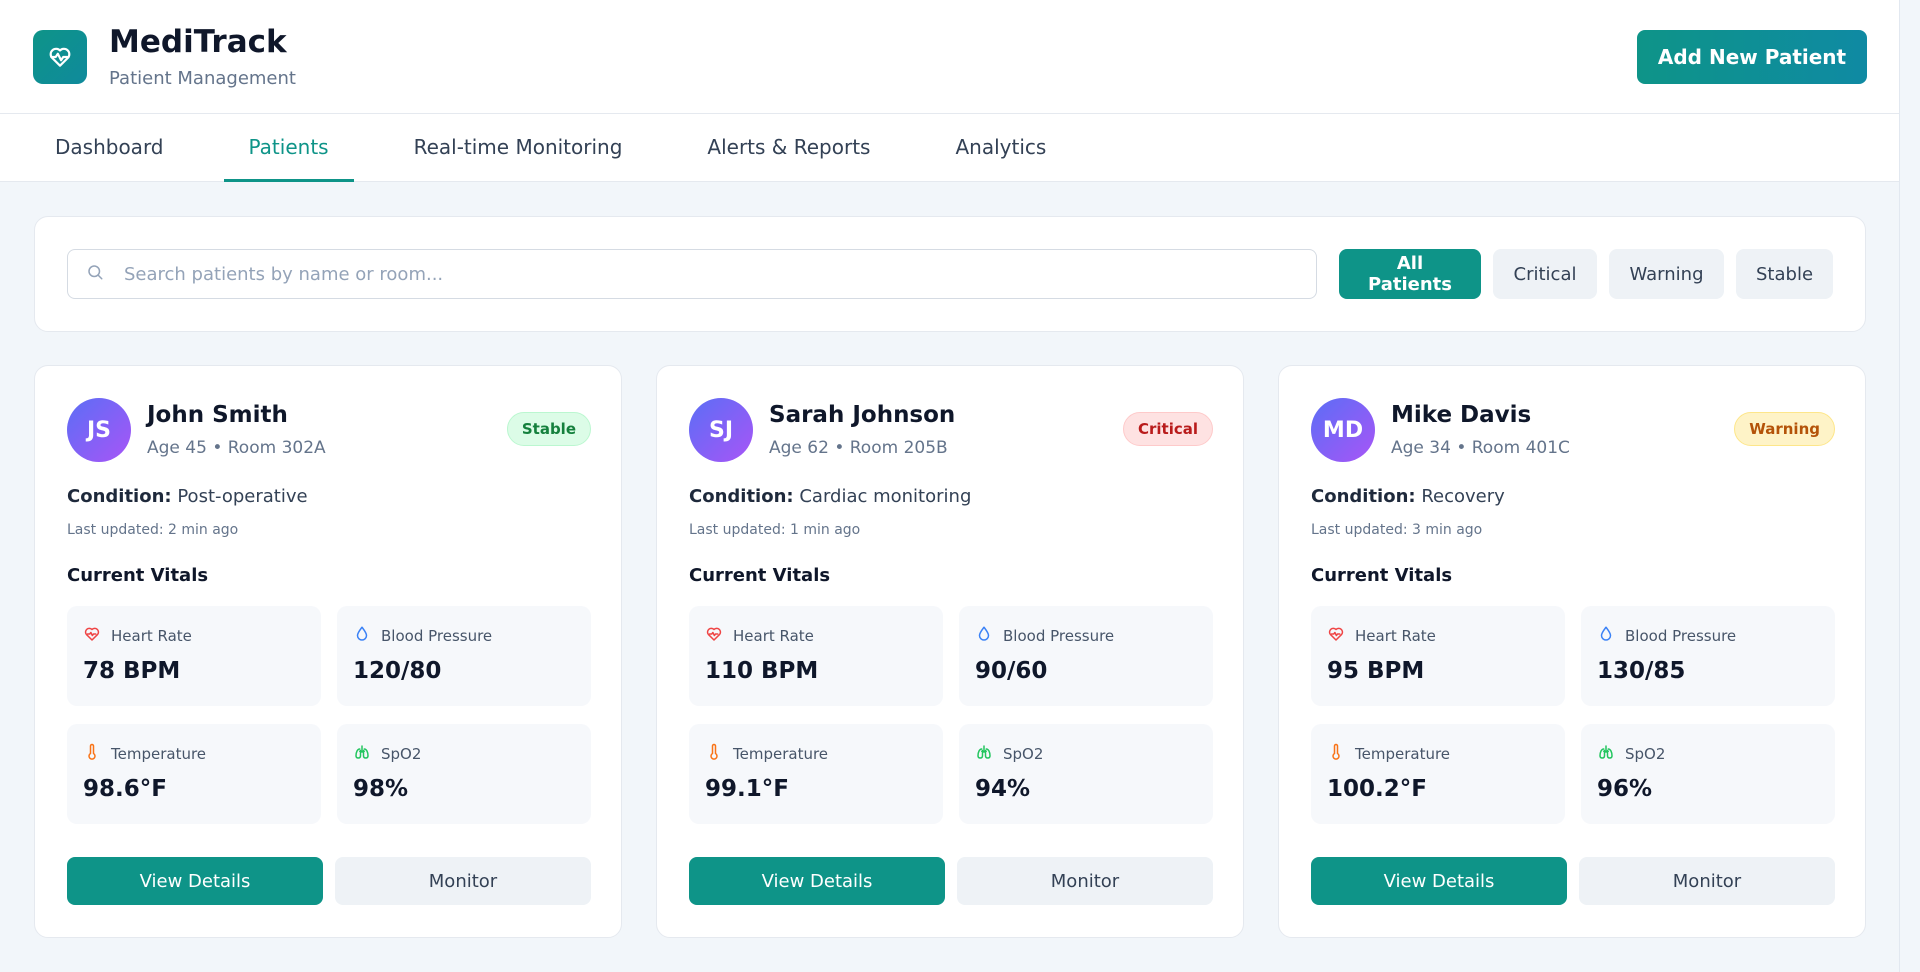  What do you see at coordinates (1003, 789) in the screenshot?
I see `vital-value: 94%` at bounding box center [1003, 789].